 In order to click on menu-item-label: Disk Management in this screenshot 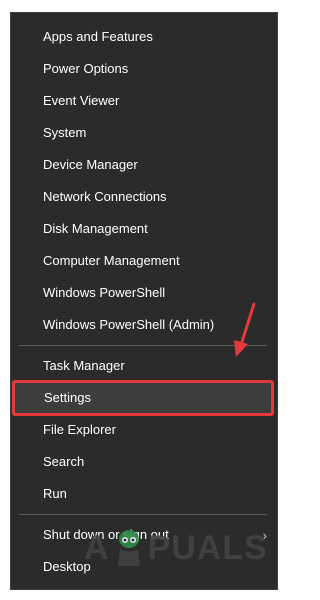, I will do `click(95, 228)`.